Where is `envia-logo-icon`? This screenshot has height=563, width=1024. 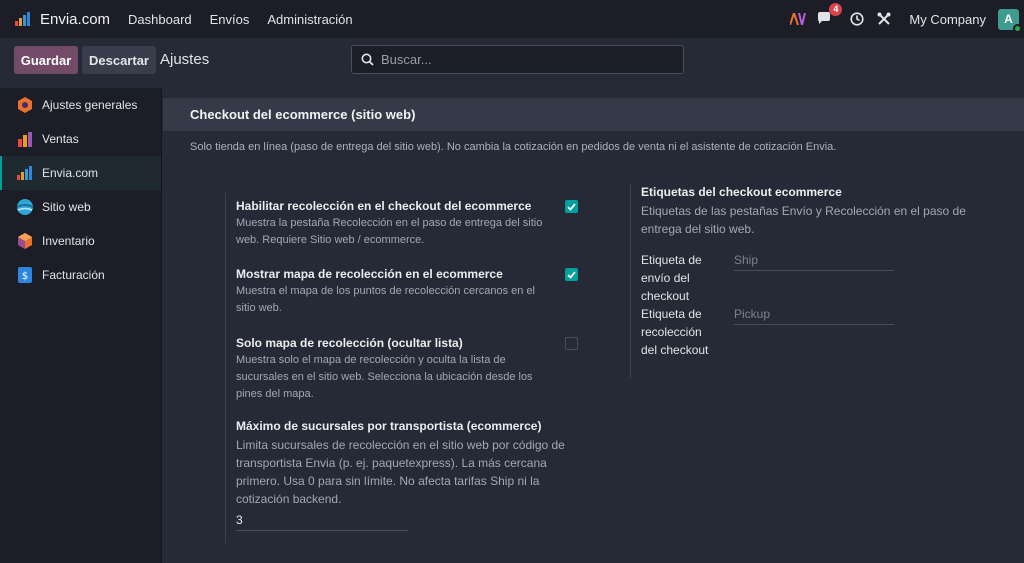 envia-logo-icon is located at coordinates (24, 19).